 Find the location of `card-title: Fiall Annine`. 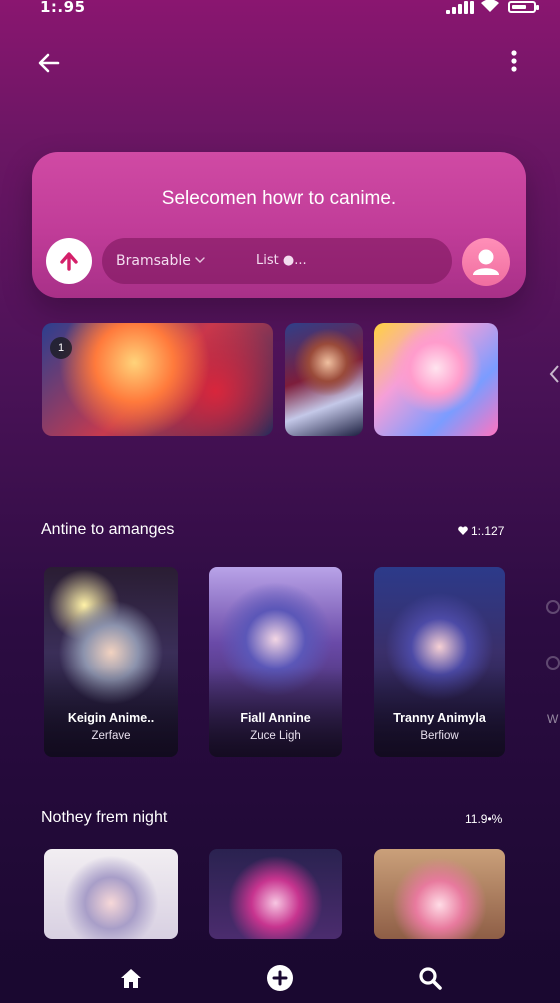

card-title: Fiall Annine is located at coordinates (275, 718).